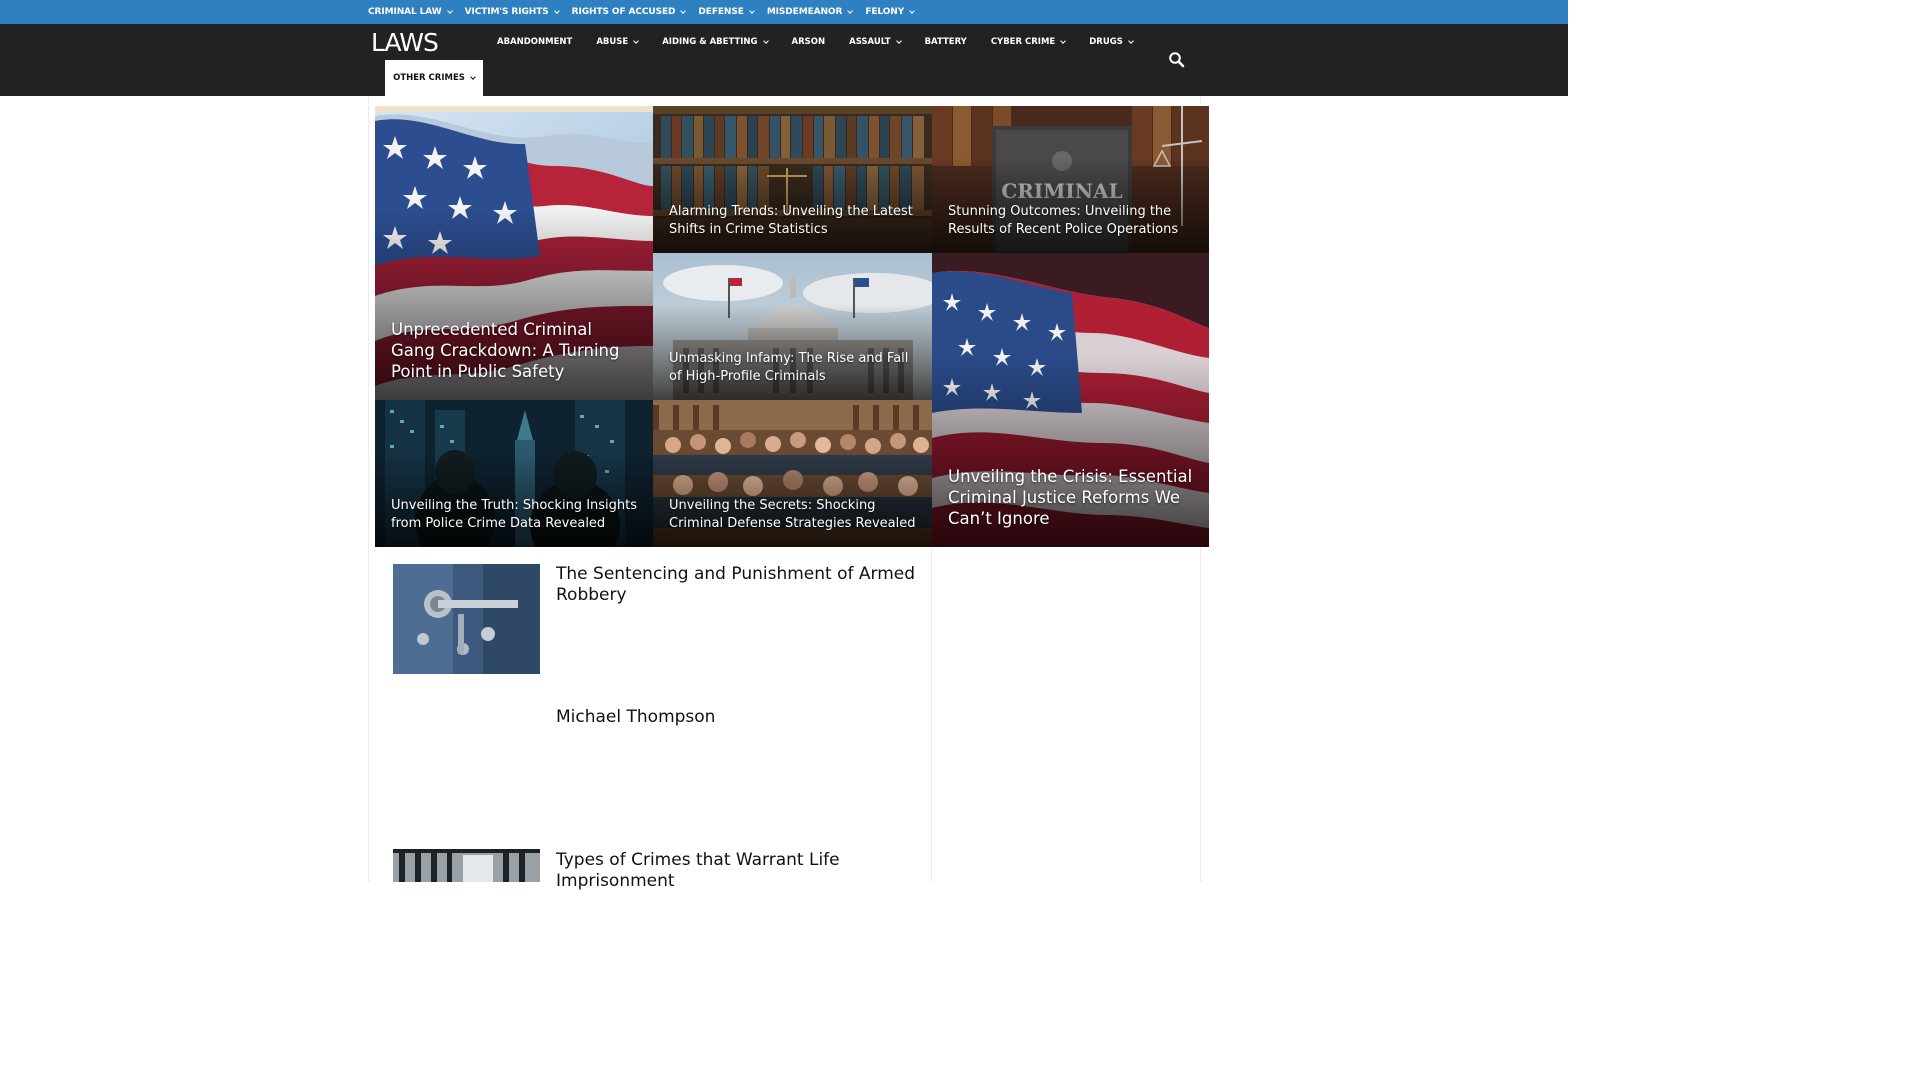 The image size is (1920, 1080). What do you see at coordinates (434, 78) in the screenshot?
I see `nav-item-other-crimes: OTHER CRIMES` at bounding box center [434, 78].